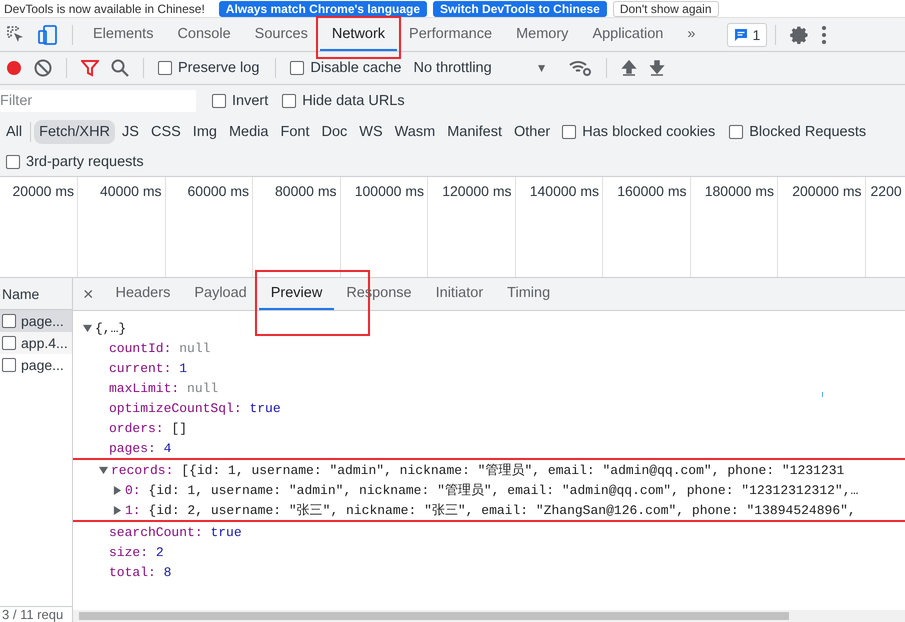  I want to click on property-line: orders: [], so click(148, 428).